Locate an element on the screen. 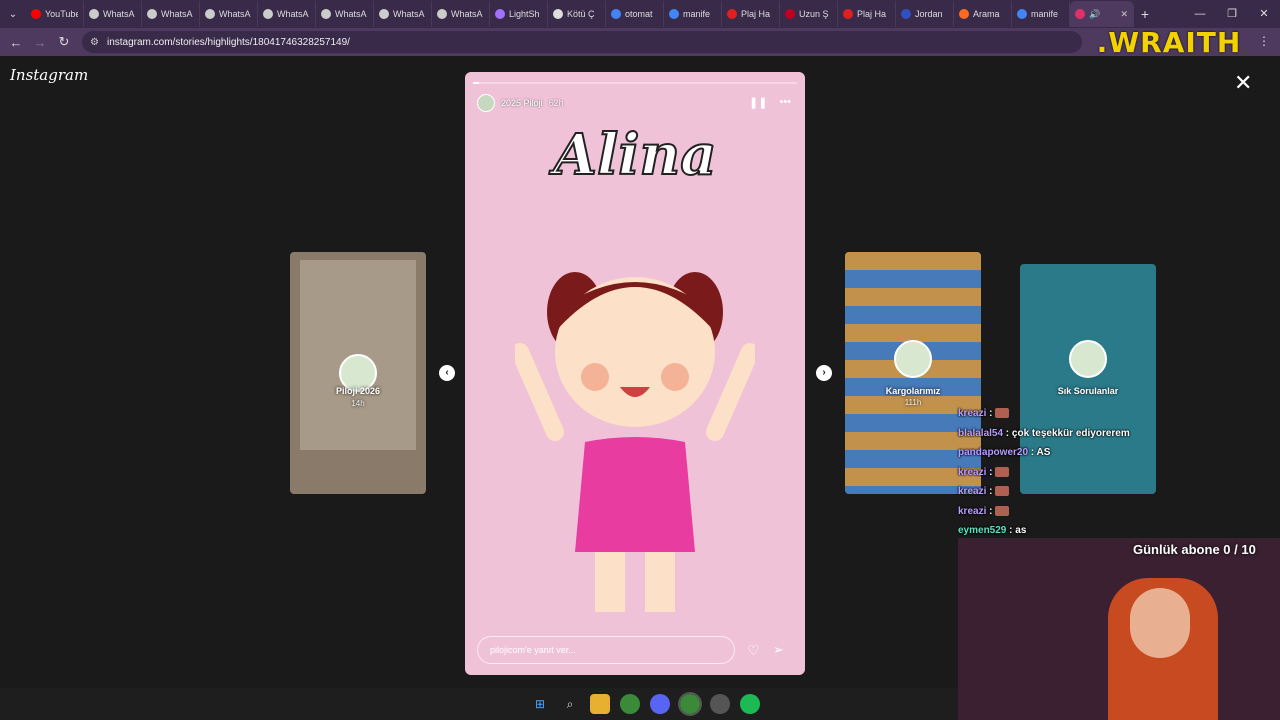  story-account-name: 2025 Piloji is located at coordinates (522, 103).